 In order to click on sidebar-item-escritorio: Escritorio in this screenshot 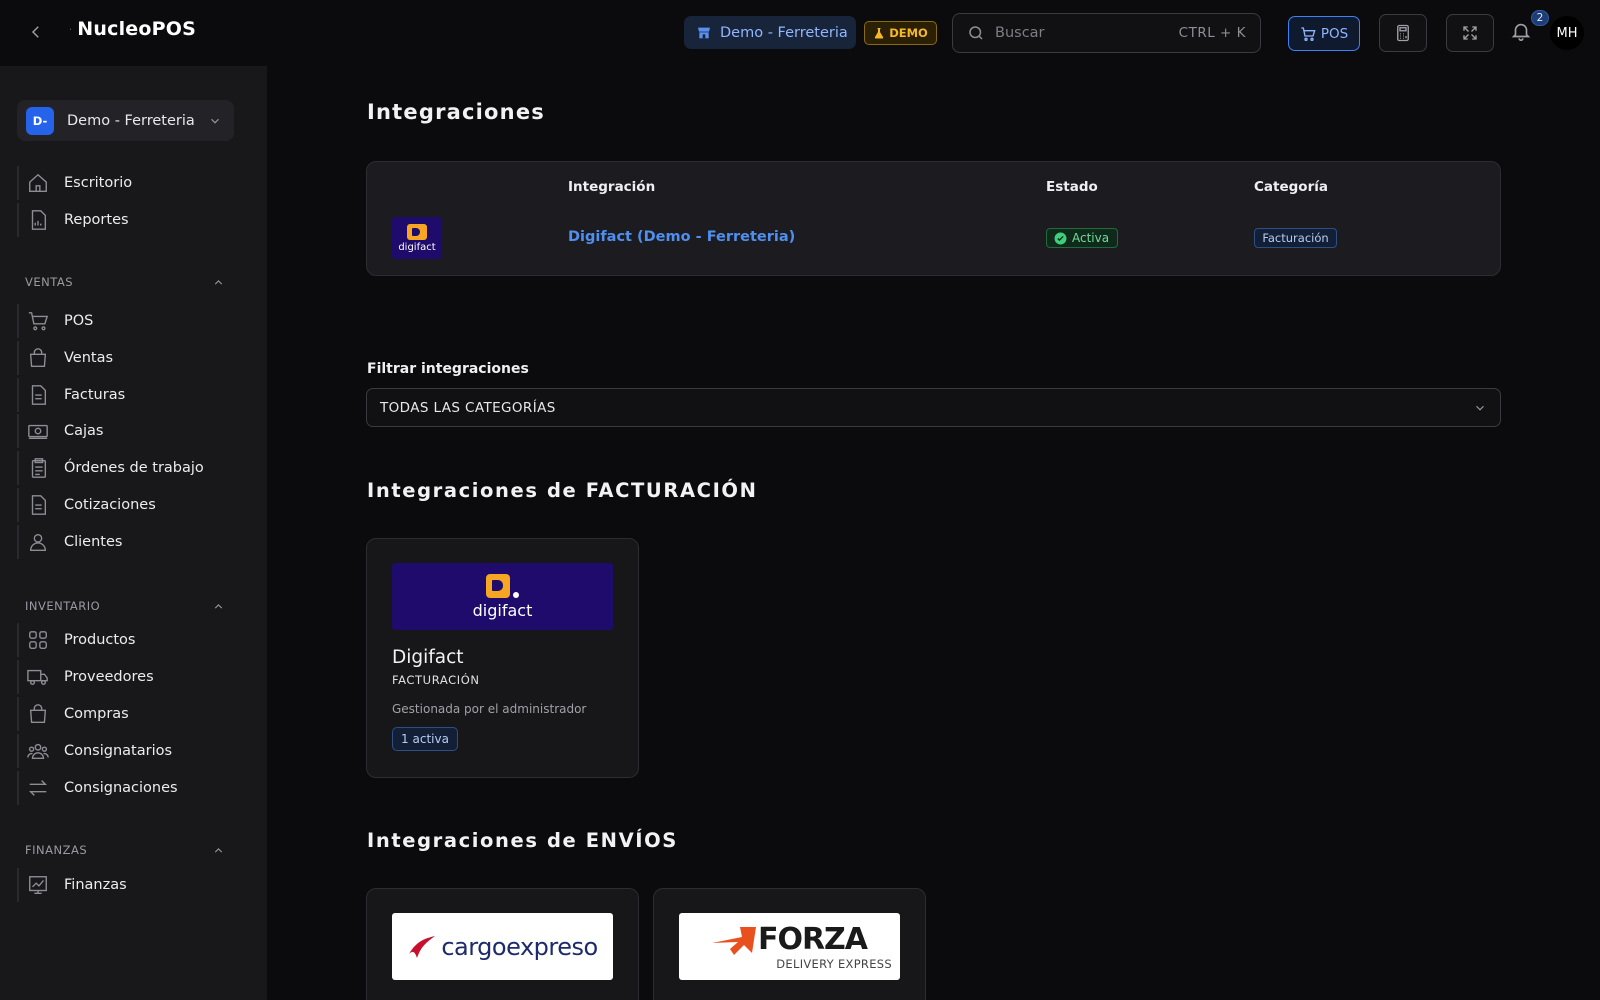, I will do `click(130, 183)`.